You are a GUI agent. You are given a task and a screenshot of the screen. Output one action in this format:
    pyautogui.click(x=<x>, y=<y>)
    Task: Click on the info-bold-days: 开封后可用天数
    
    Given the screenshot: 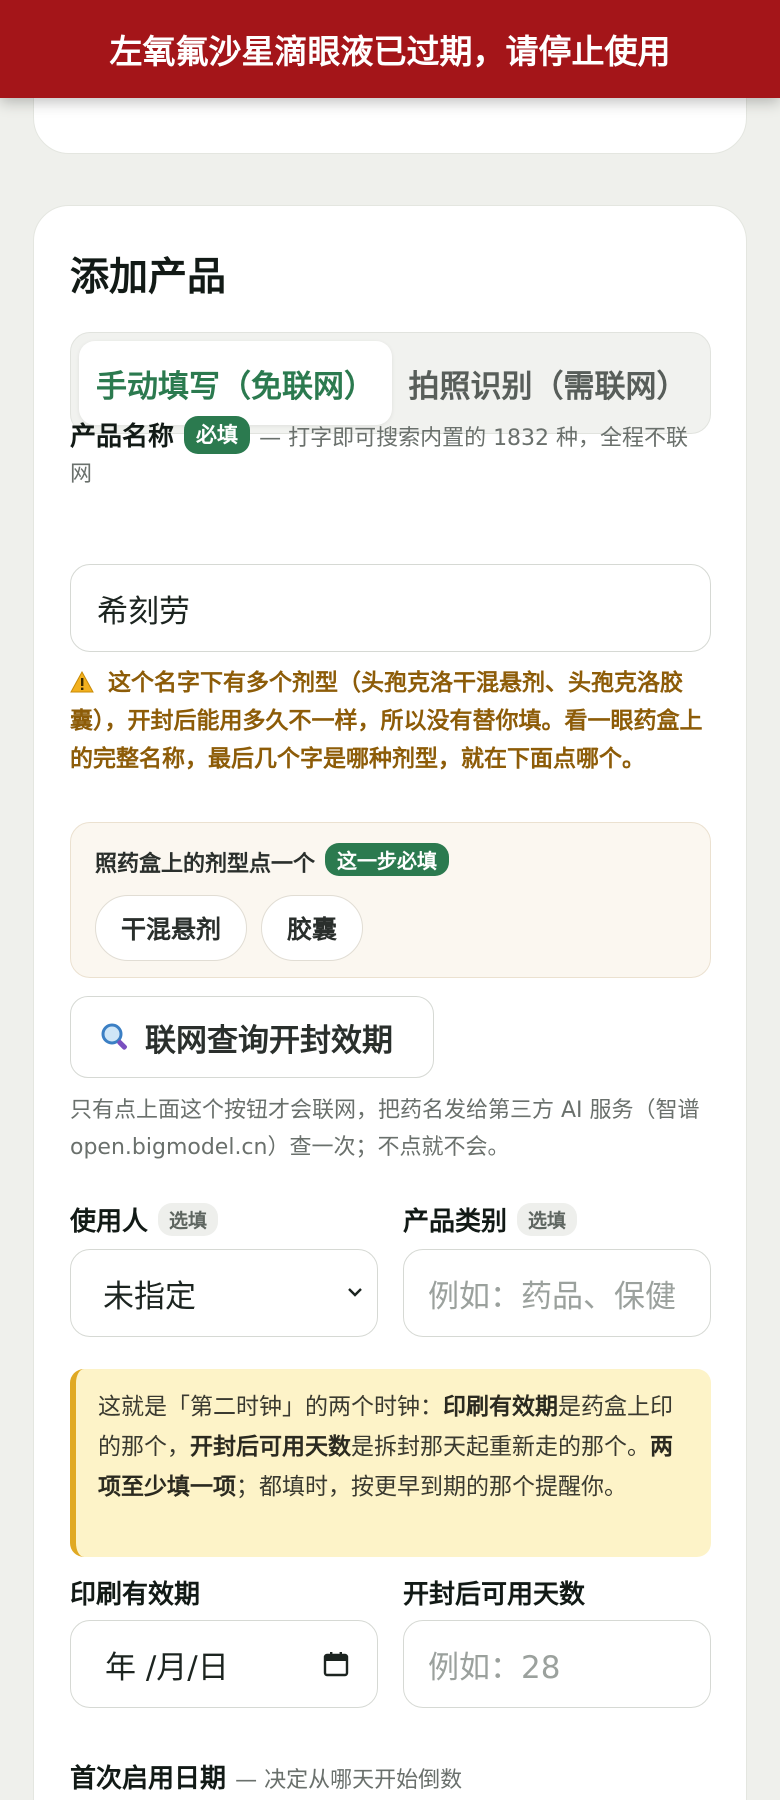 What is the action you would take?
    pyautogui.click(x=270, y=1447)
    